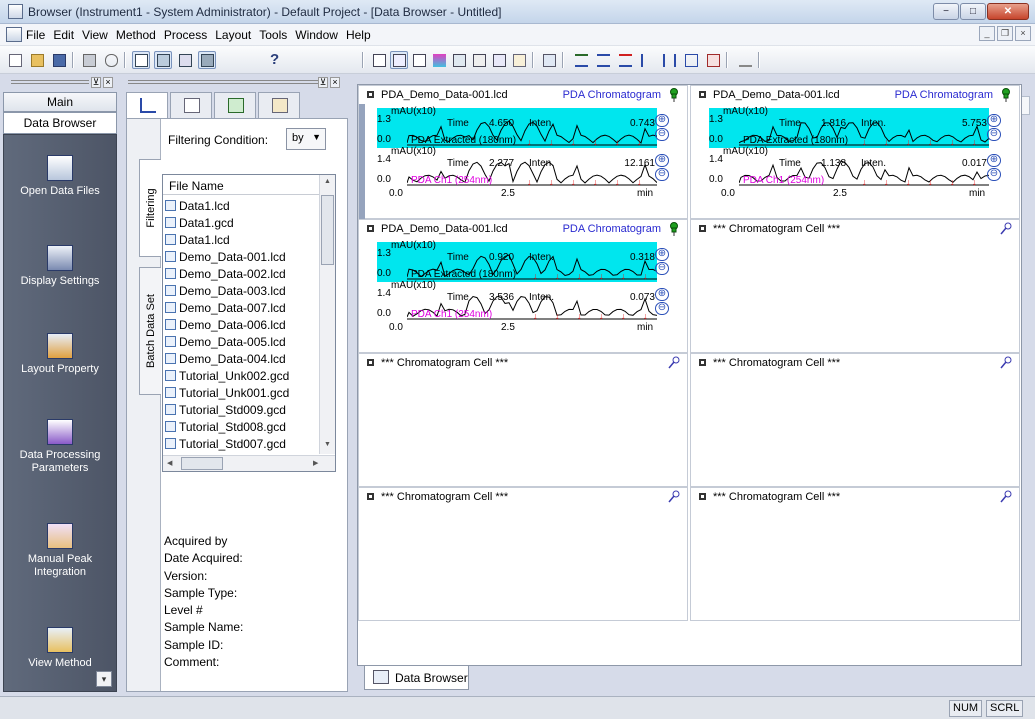 The width and height of the screenshot is (1035, 719). What do you see at coordinates (315, 463) in the screenshot?
I see `scroll-right-icon: ▶` at bounding box center [315, 463].